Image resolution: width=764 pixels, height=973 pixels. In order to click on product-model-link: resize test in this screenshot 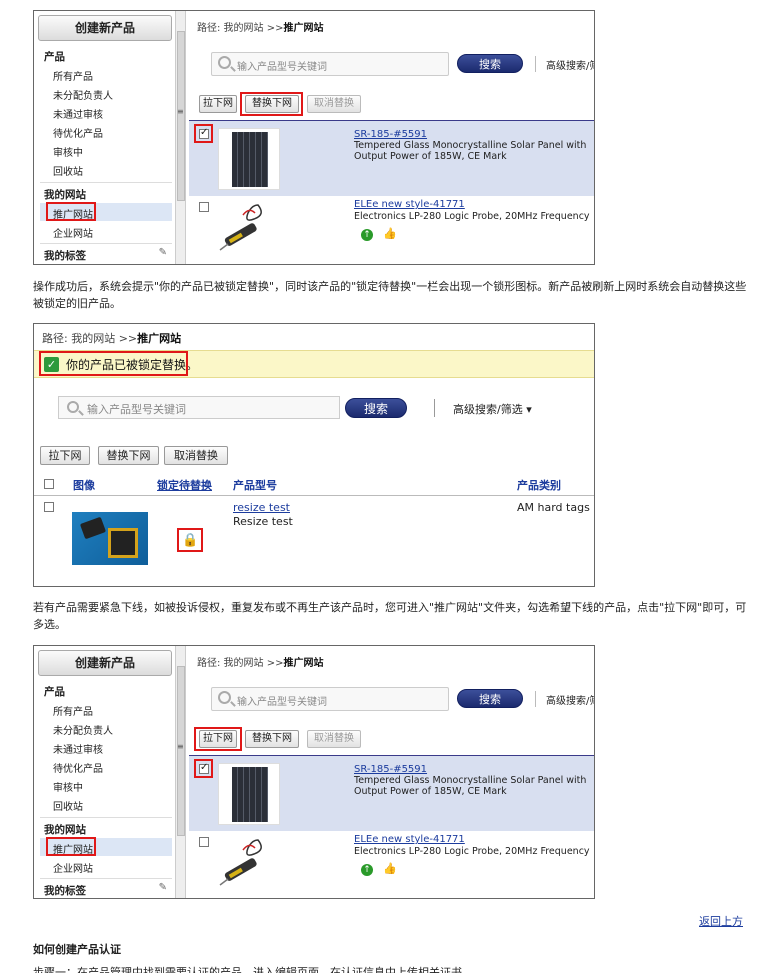, I will do `click(261, 507)`.